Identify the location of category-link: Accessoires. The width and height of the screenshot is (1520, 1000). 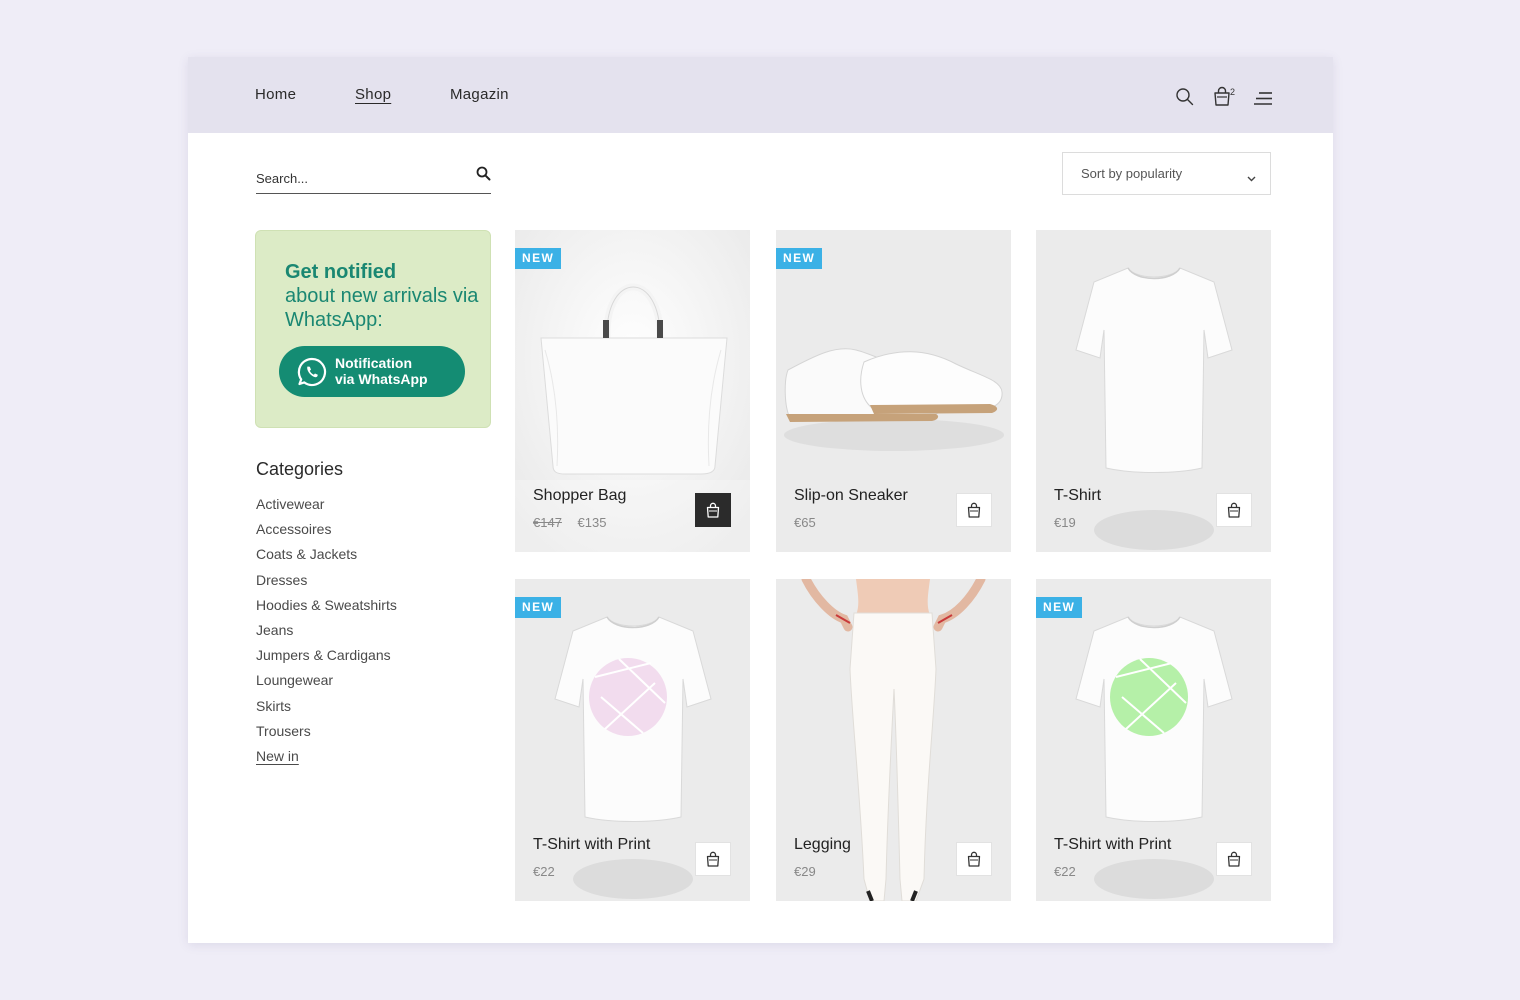
(326, 532).